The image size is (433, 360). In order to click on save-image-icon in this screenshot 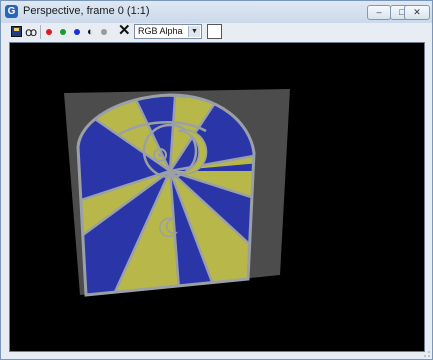, I will do `click(16, 31)`.